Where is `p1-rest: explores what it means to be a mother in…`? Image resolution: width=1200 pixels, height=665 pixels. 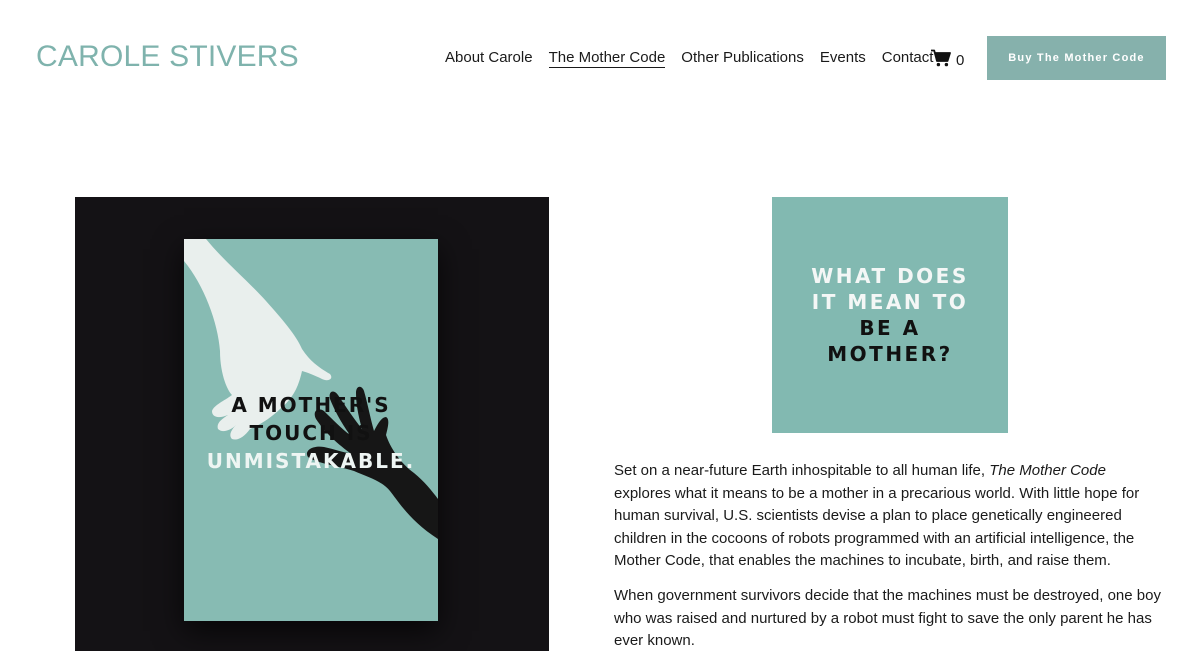 p1-rest: explores what it means to be a mother in… is located at coordinates (877, 527).